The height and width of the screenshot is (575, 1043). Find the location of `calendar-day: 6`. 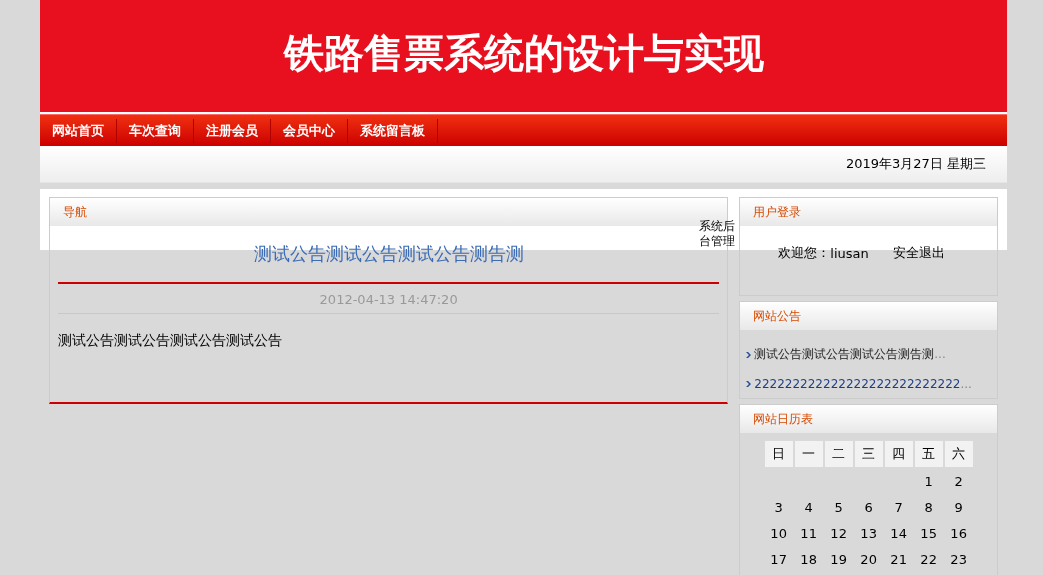

calendar-day: 6 is located at coordinates (868, 507).